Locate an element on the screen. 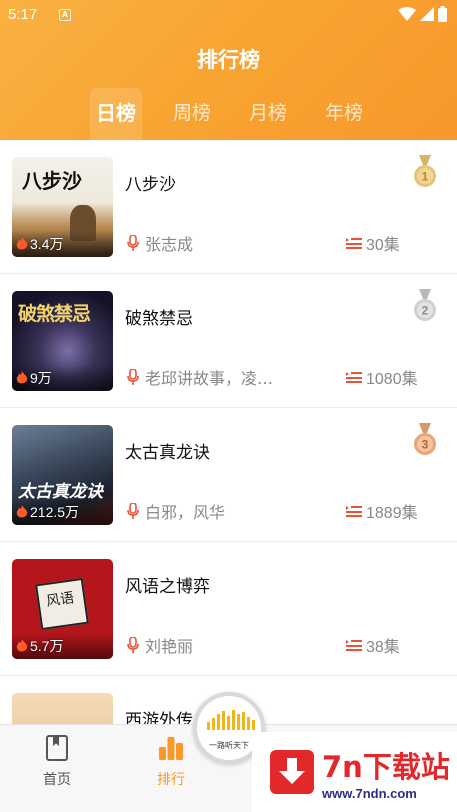 The width and height of the screenshot is (457, 812). book-title: 西游外传 is located at coordinates (159, 715).